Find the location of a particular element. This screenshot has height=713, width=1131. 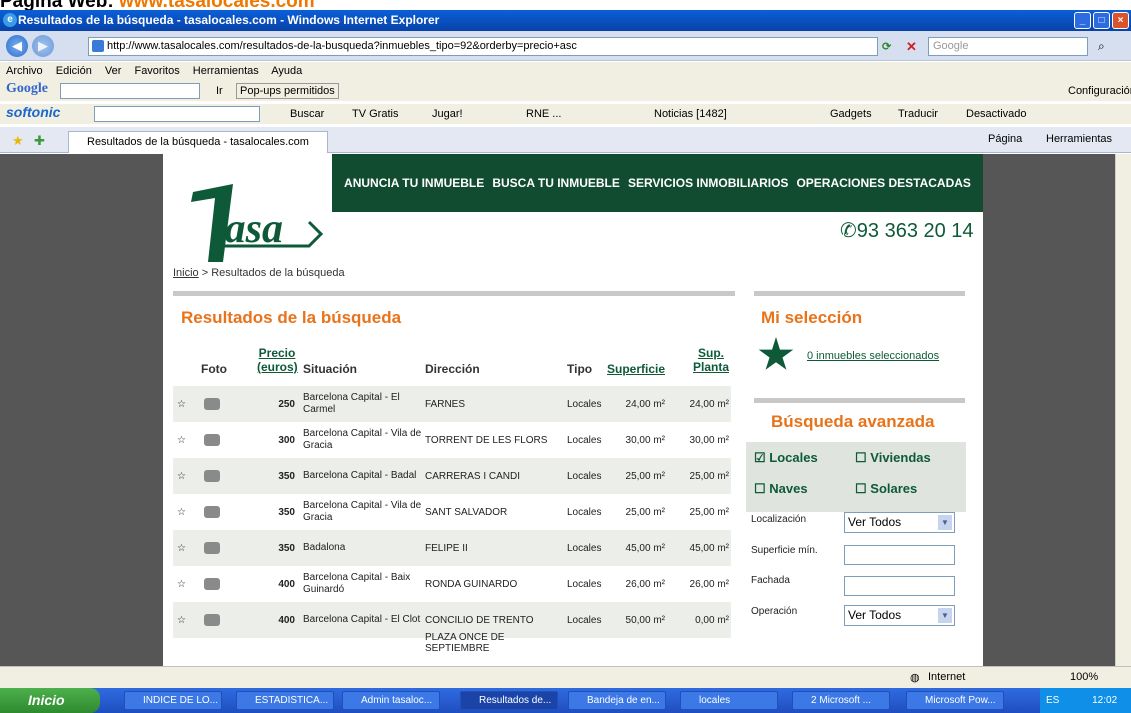

check-solares-label: Solares is located at coordinates (894, 488).